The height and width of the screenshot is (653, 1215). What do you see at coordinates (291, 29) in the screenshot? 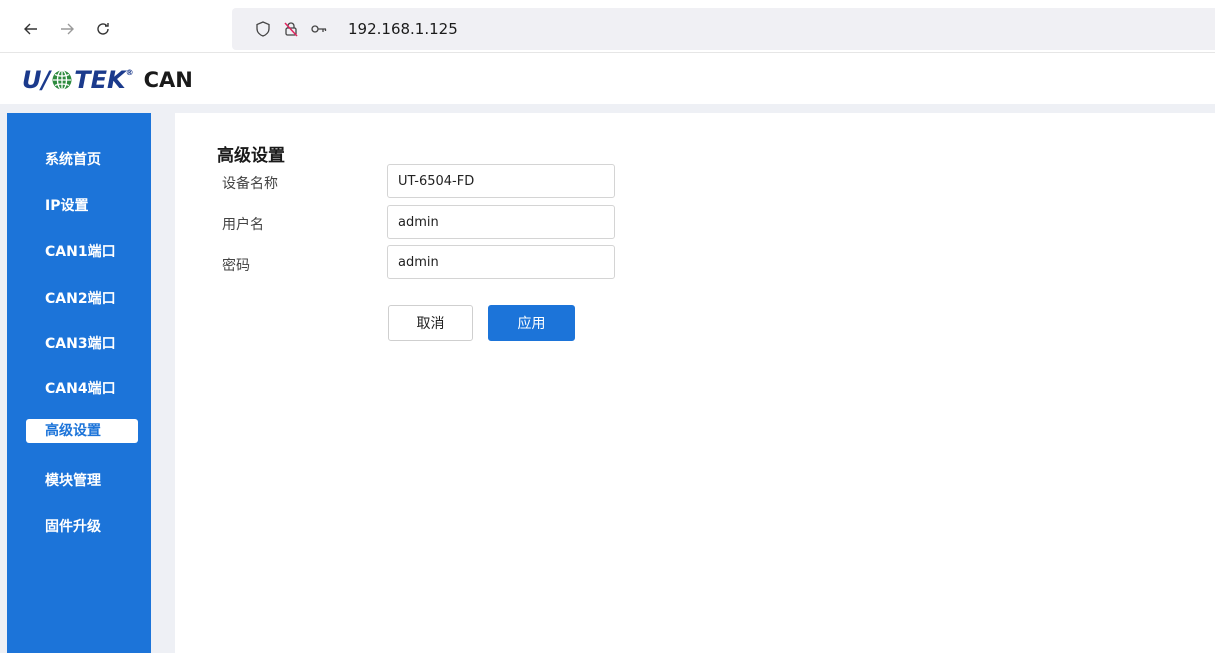
I see `insecure-lock-icon` at bounding box center [291, 29].